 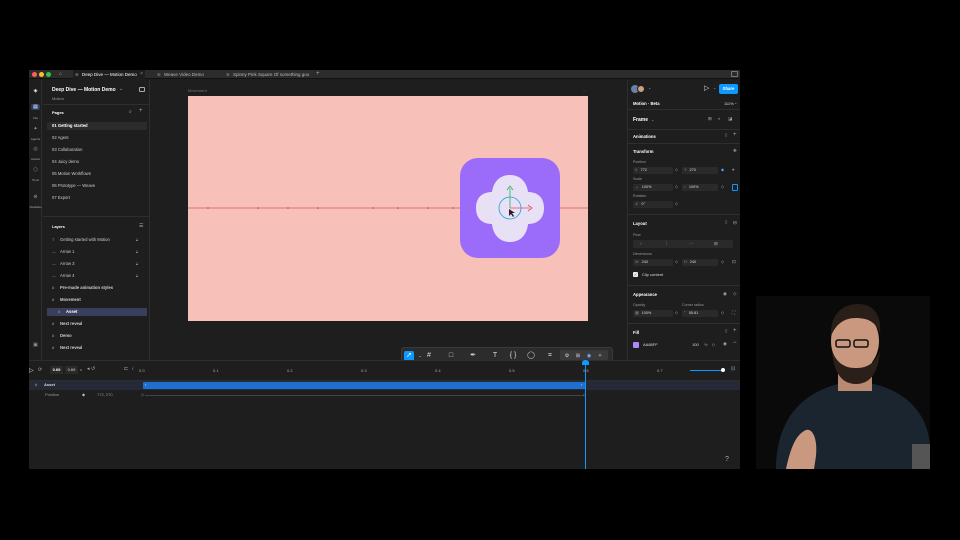 I want to click on mask-icon: ◐, so click(x=719, y=118).